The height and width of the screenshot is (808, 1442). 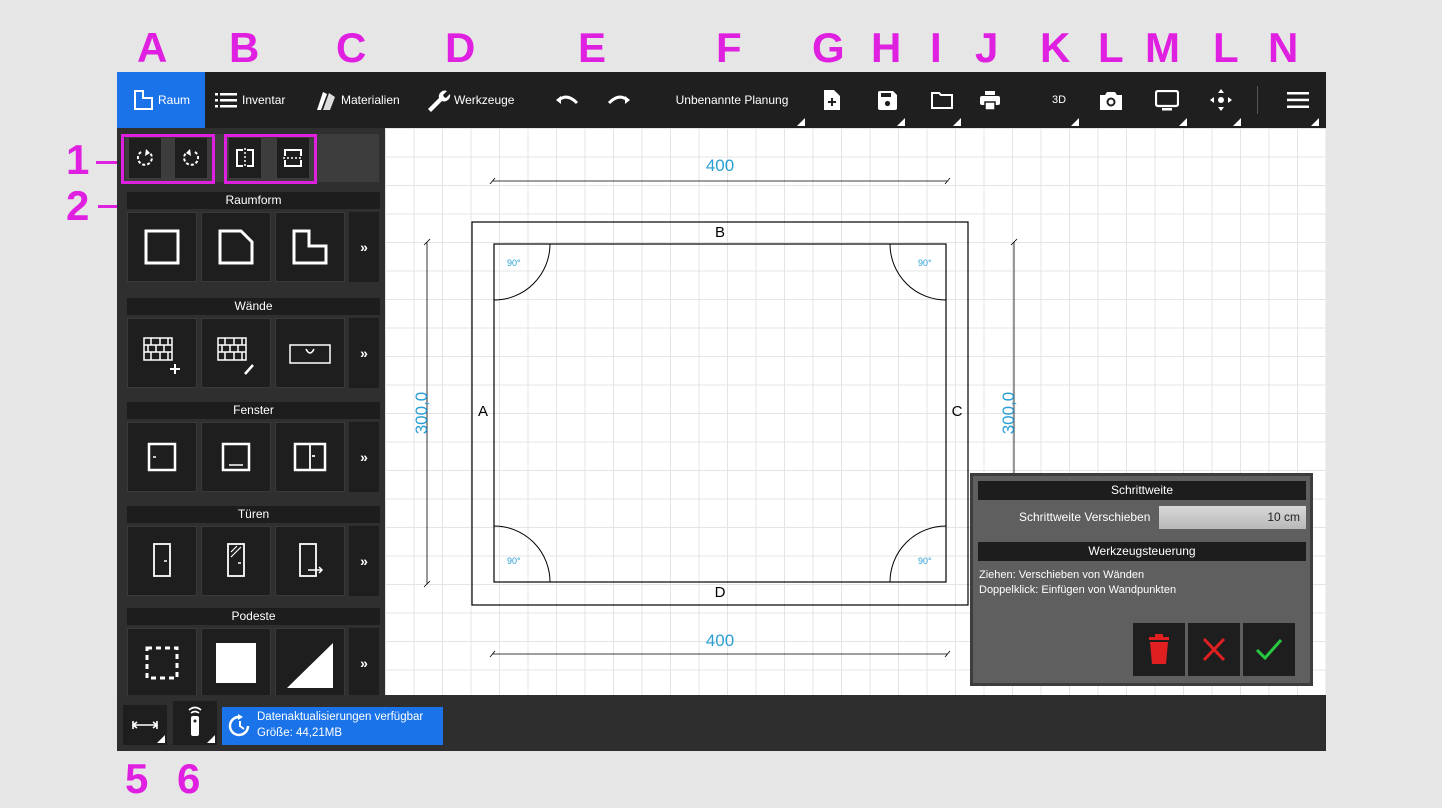 What do you see at coordinates (886, 47) in the screenshot?
I see `marker-h: H` at bounding box center [886, 47].